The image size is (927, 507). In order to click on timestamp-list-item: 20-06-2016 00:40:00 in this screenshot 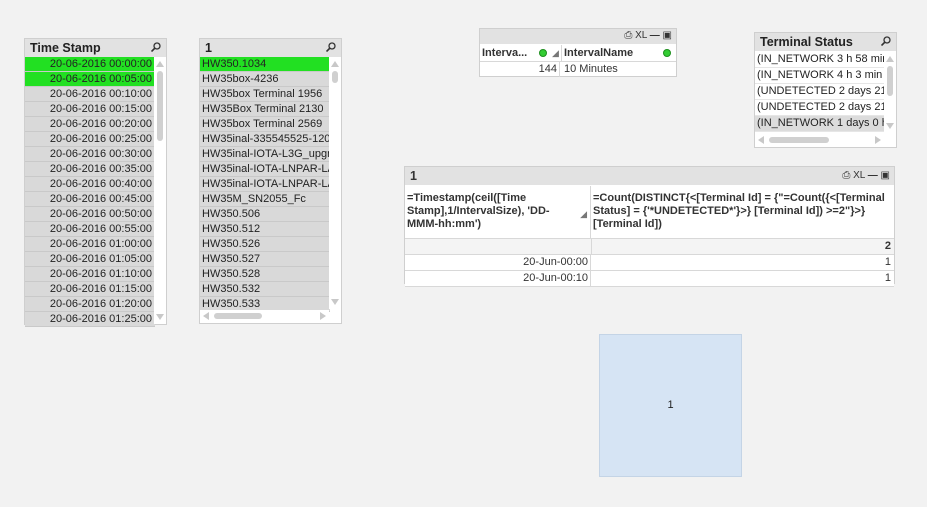, I will do `click(90, 184)`.